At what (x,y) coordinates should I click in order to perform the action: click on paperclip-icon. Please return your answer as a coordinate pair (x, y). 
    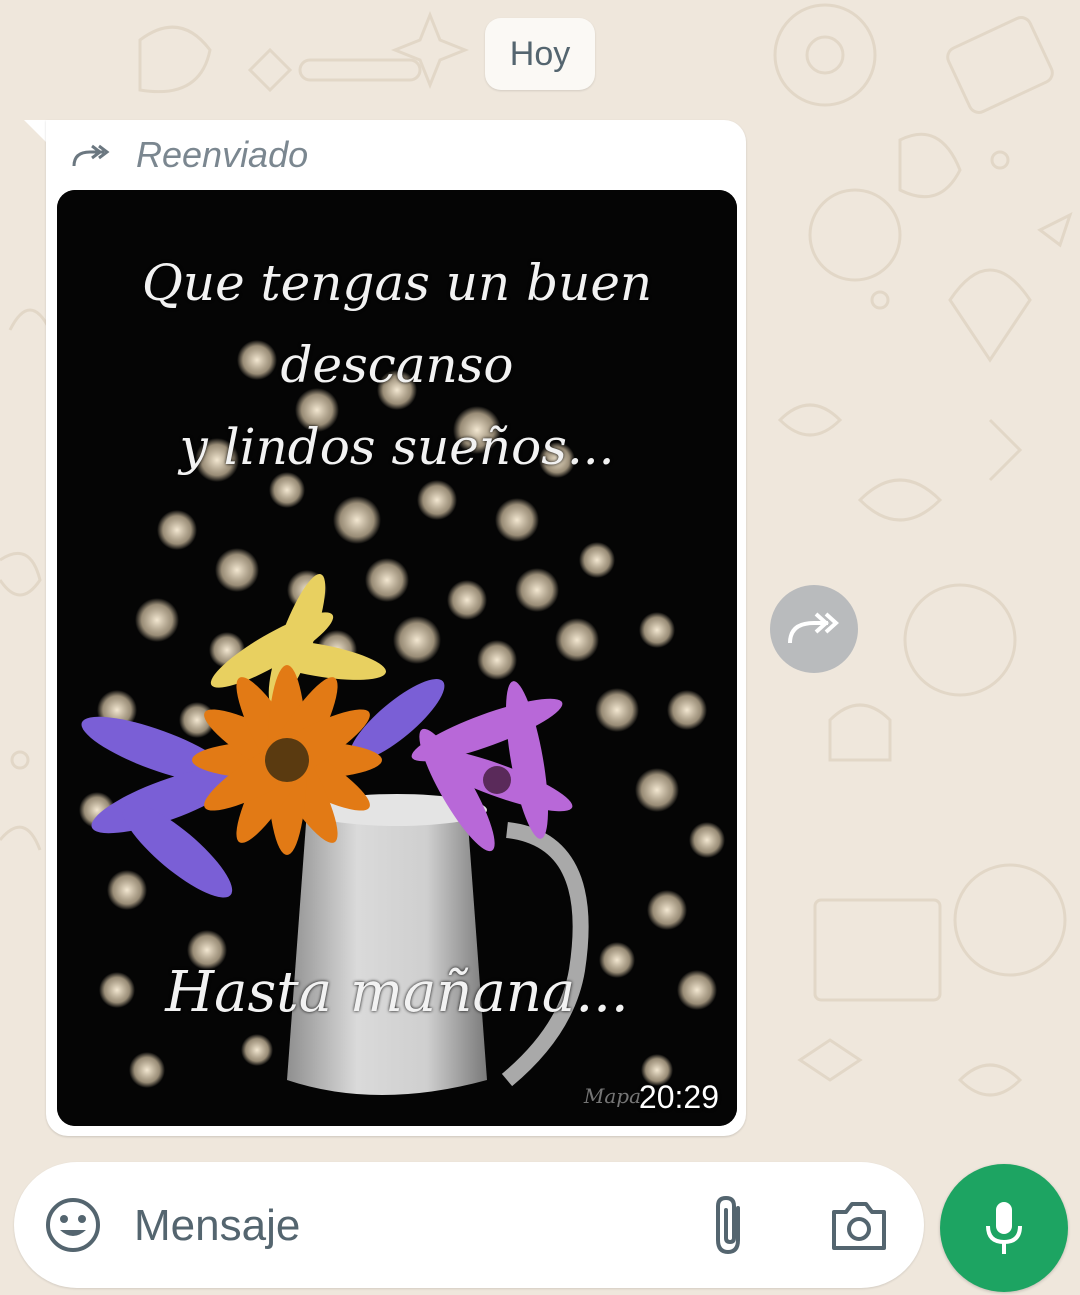
    Looking at the image, I should click on (732, 1225).